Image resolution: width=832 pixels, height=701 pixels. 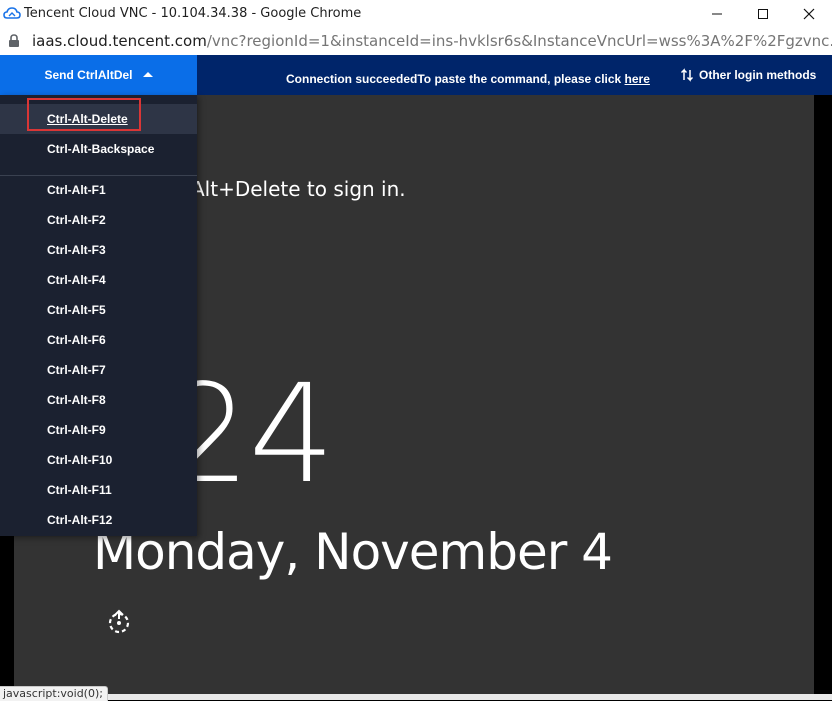 I want to click on lock-icon, so click(x=14, y=43).